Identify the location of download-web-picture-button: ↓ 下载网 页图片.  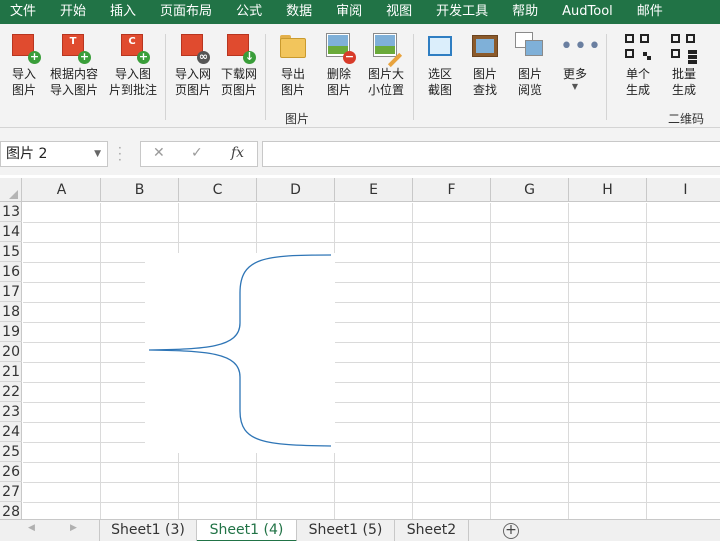
(239, 72).